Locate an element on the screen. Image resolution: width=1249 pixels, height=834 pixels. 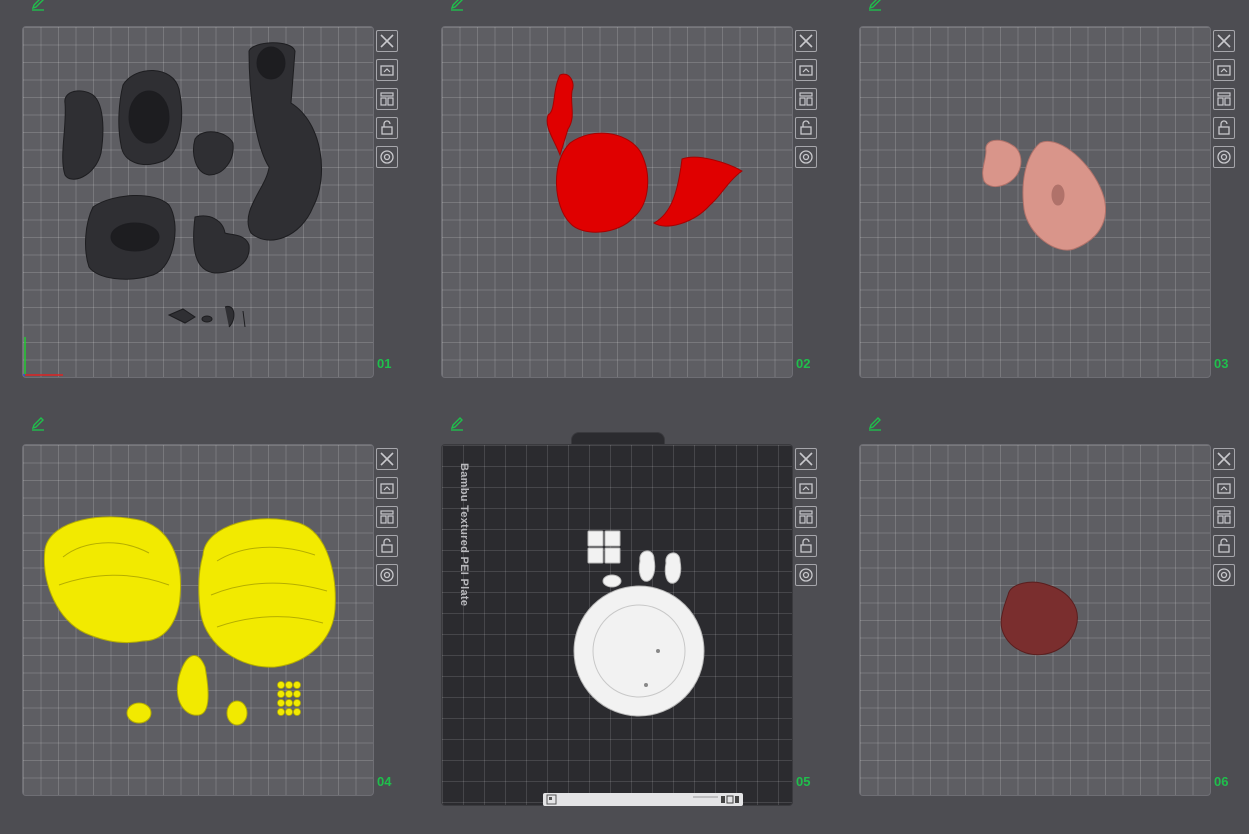
plate-footer-strip is located at coordinates (643, 799).